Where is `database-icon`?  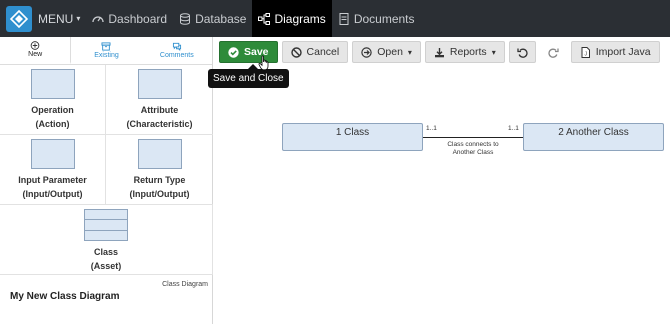 database-icon is located at coordinates (185, 18).